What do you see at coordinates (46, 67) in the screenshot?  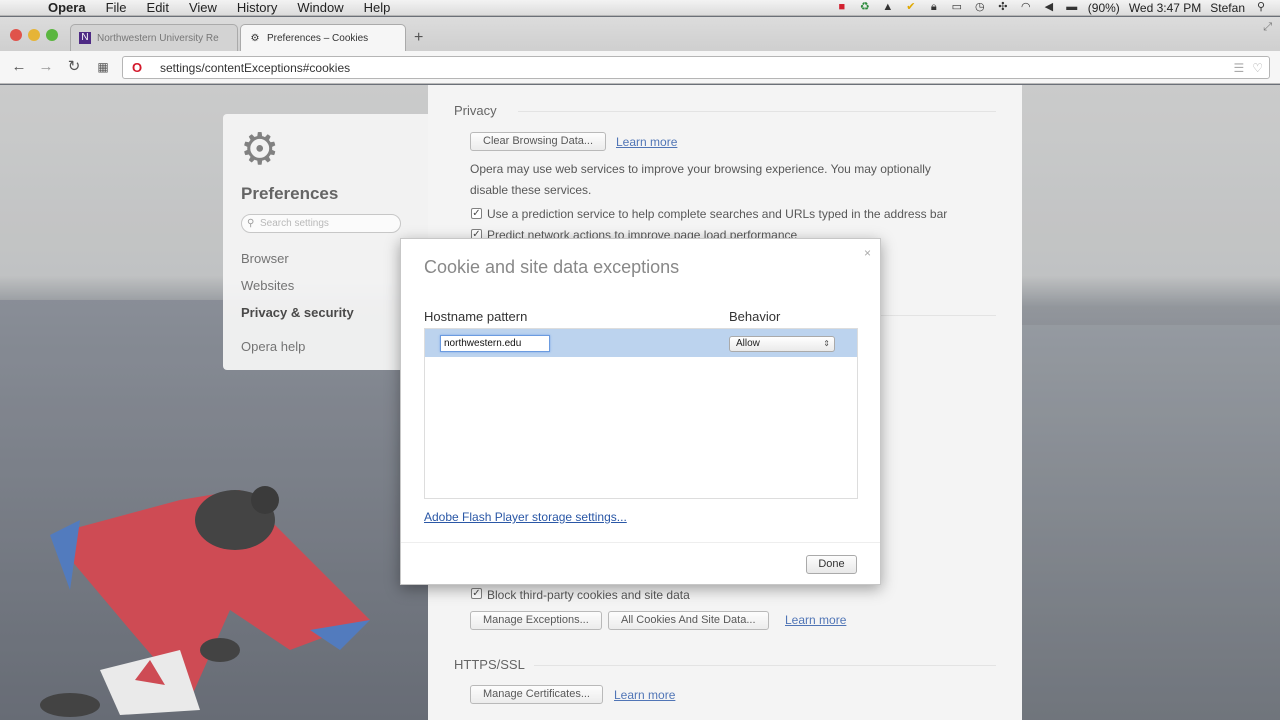 I see `forward-button: →` at bounding box center [46, 67].